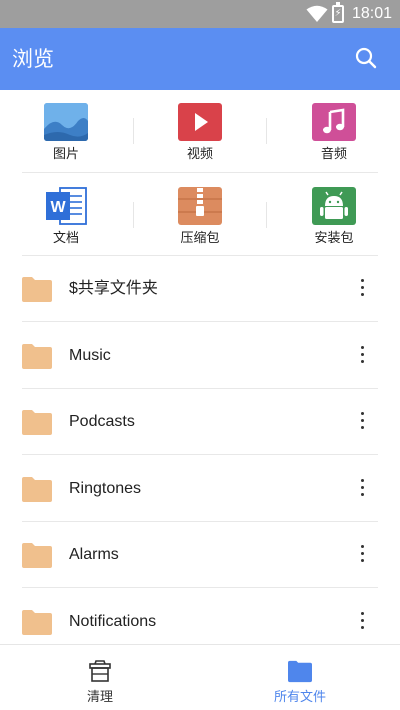 This screenshot has height=710, width=400. I want to click on folder-name: Alarms, so click(94, 554).